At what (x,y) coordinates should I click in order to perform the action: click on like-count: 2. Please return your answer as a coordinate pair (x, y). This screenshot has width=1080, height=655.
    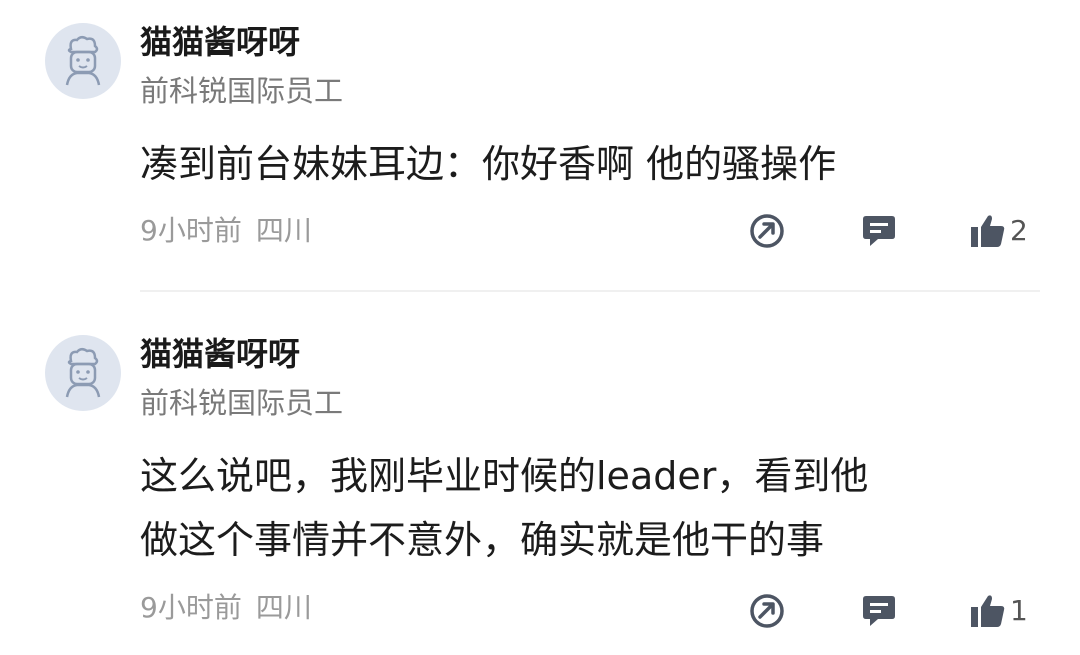
    Looking at the image, I should click on (1019, 230).